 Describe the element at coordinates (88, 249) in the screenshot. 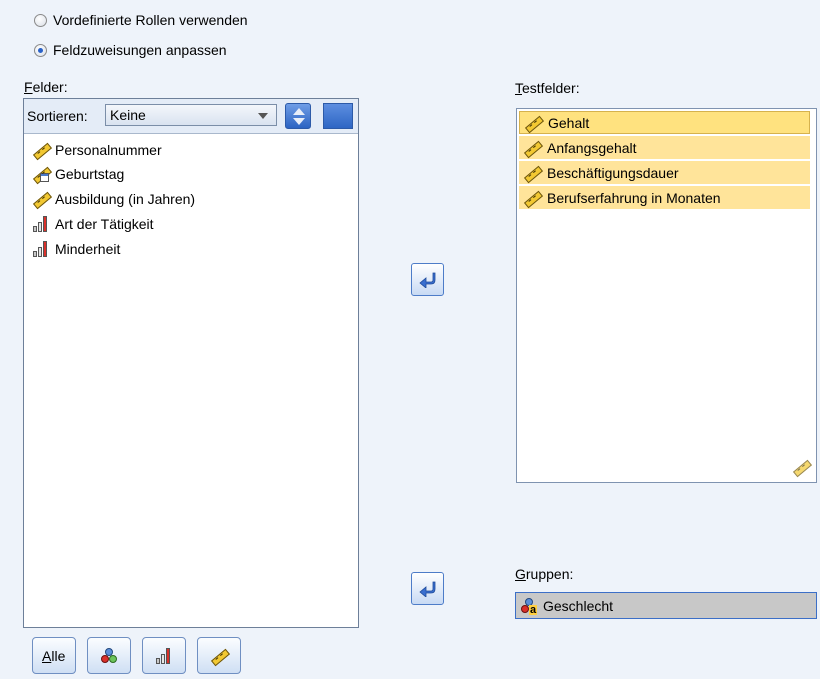

I see `list-item-label: Minderheit` at that location.